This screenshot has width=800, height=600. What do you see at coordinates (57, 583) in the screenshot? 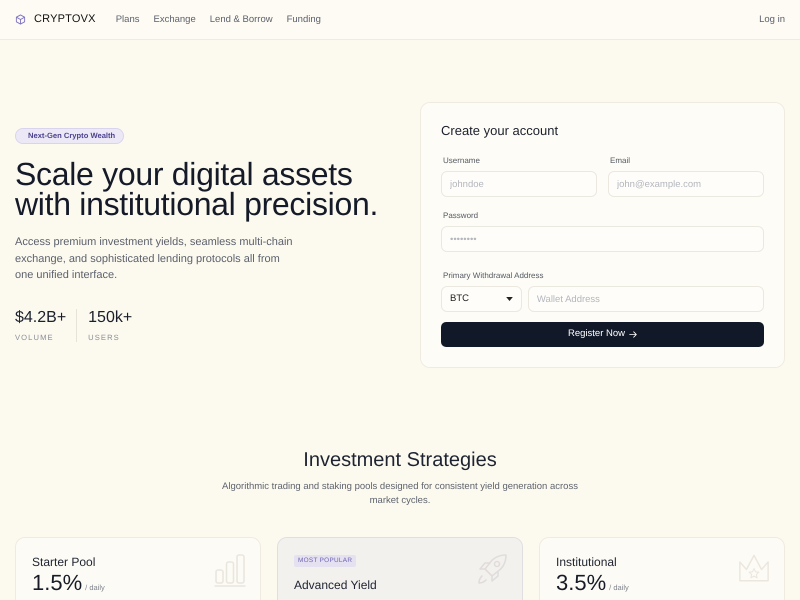
I see `plan-rate: 1.5%` at bounding box center [57, 583].